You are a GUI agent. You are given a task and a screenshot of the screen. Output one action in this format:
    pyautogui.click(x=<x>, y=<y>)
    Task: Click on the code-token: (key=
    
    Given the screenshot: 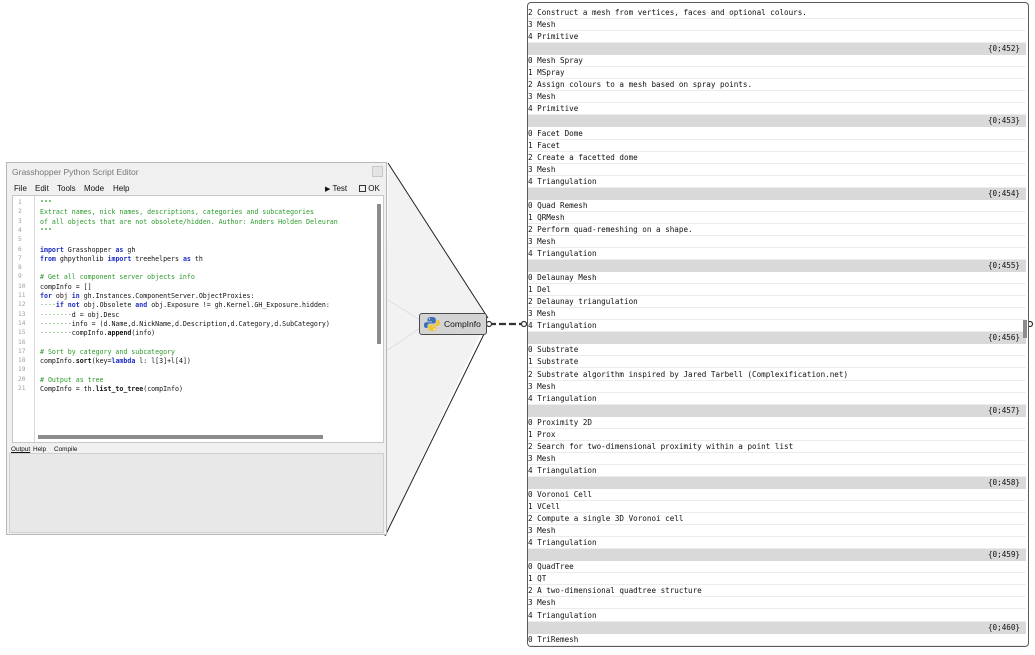 What is the action you would take?
    pyautogui.click(x=101, y=361)
    